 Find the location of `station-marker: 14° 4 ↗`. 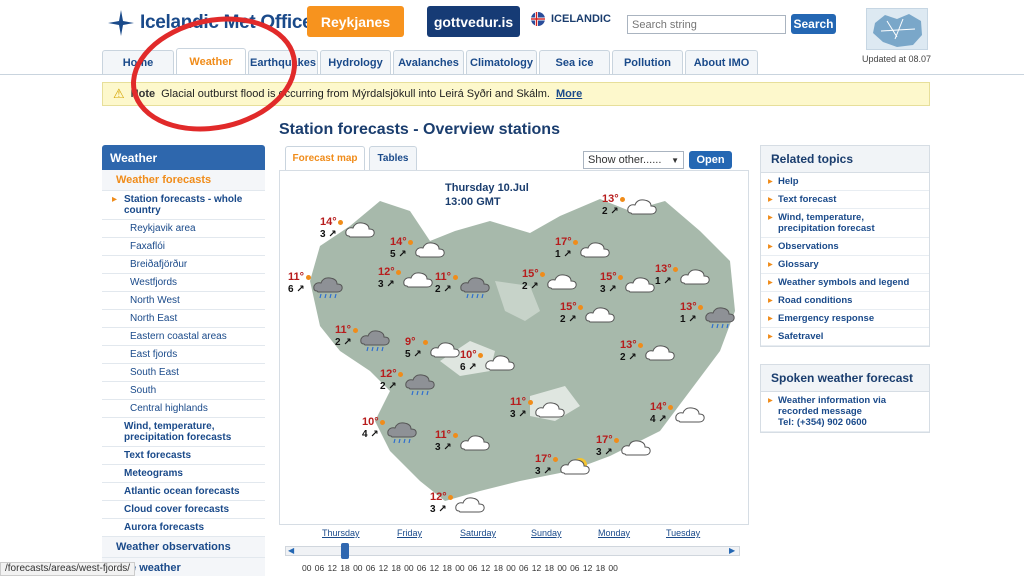

station-marker: 14° 4 ↗ is located at coordinates (679, 415).